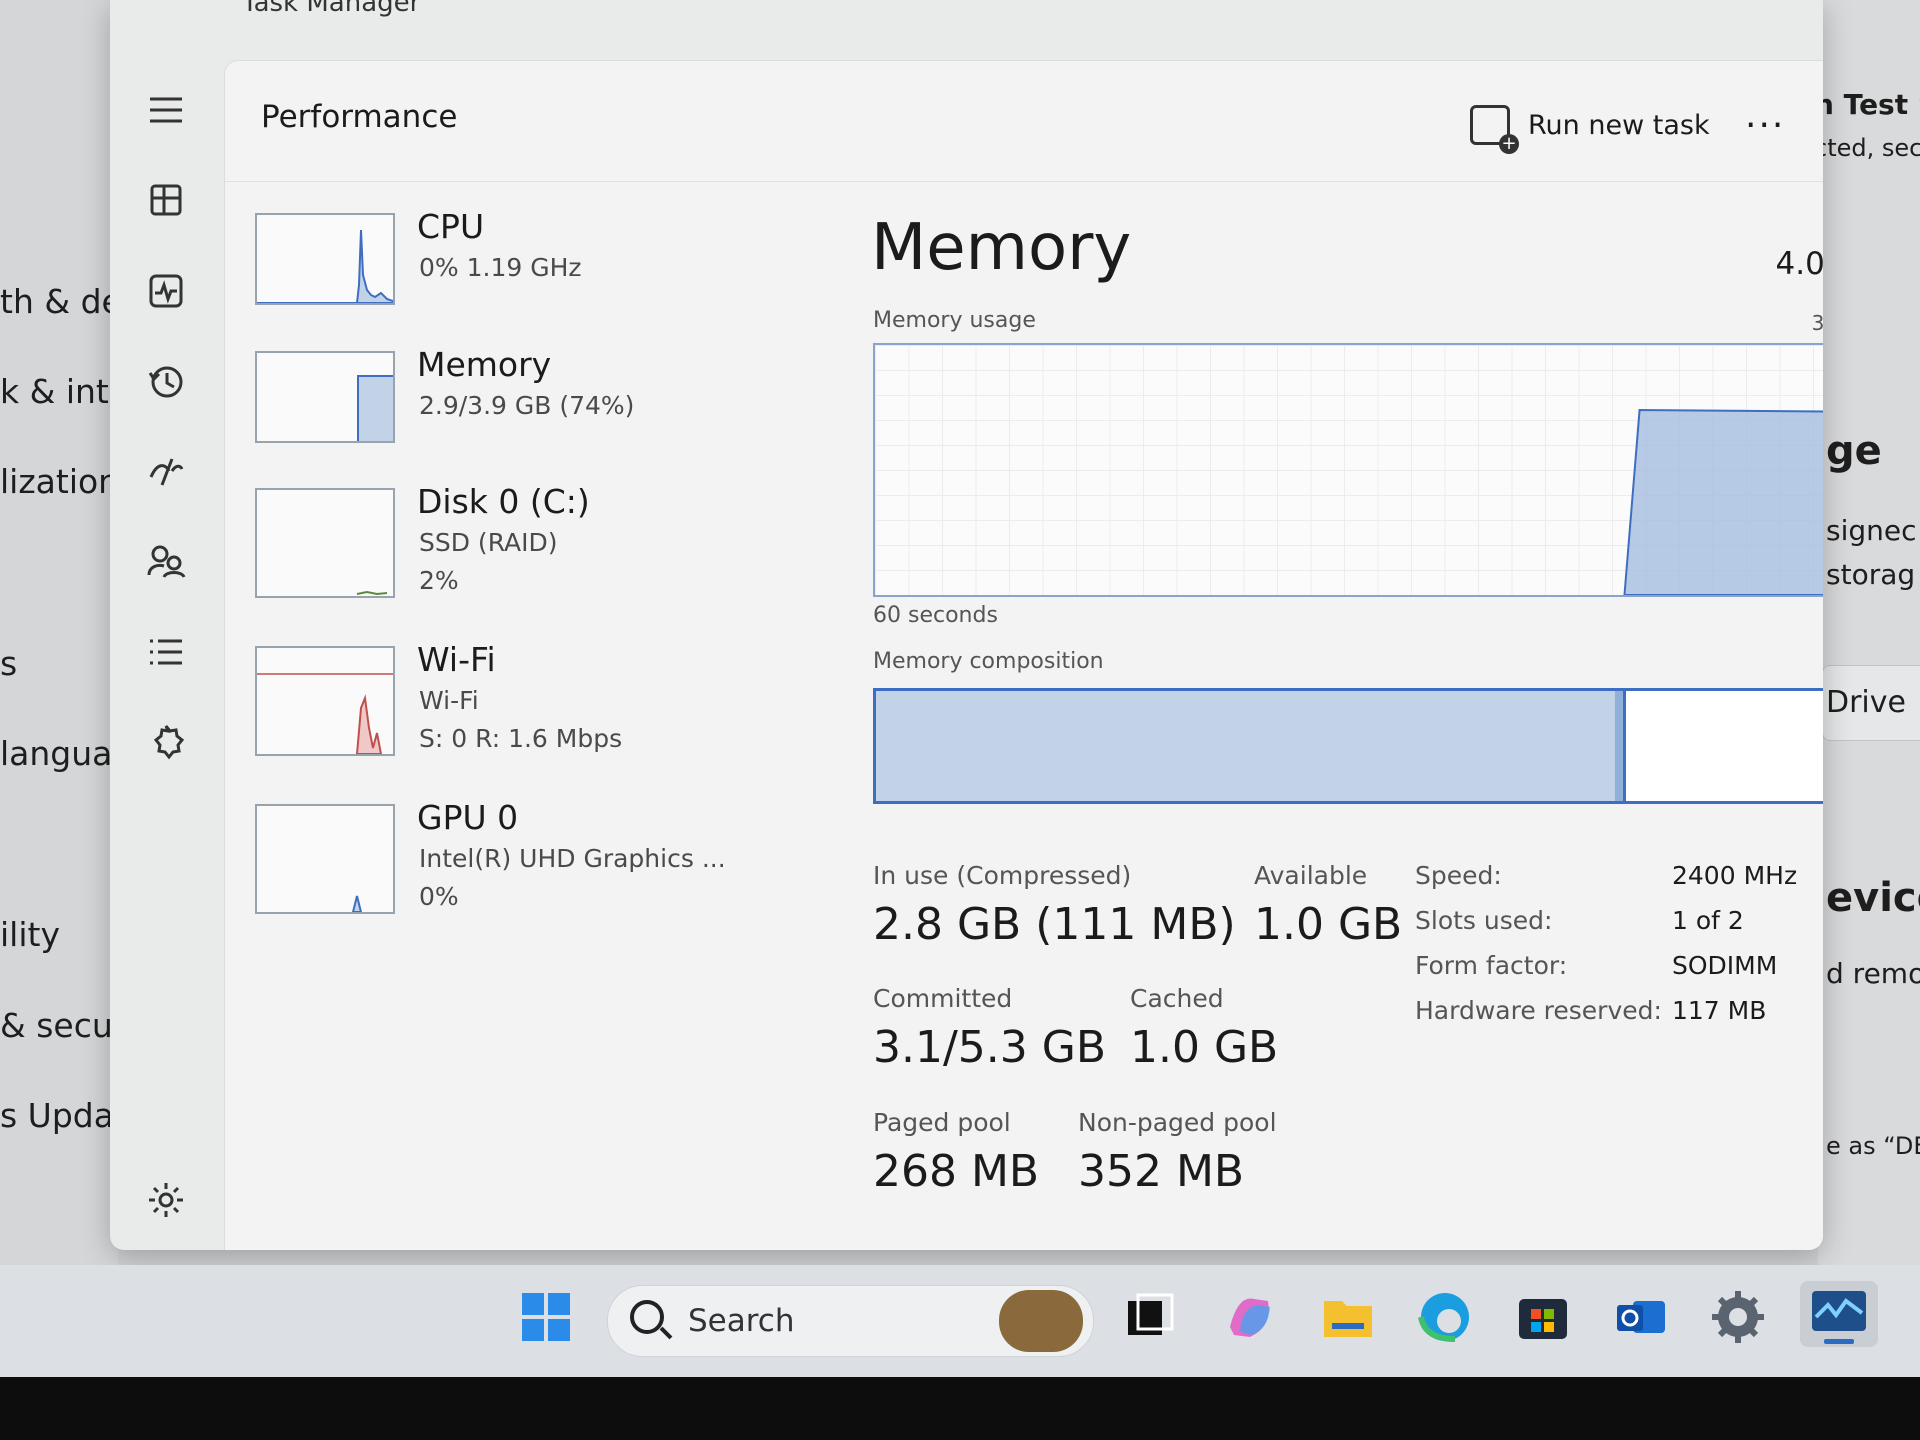  What do you see at coordinates (63, 1115) in the screenshot?
I see `settings-nav-item: s Updat` at bounding box center [63, 1115].